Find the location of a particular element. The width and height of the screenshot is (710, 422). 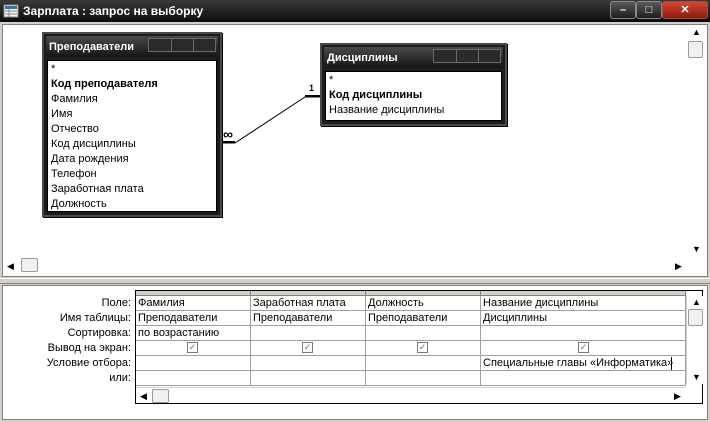

minimize-icon: – is located at coordinates (623, 10).